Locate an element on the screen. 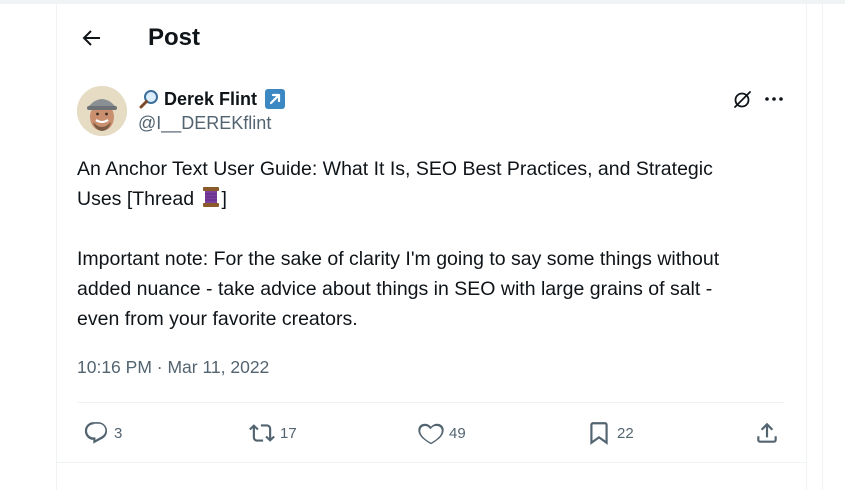 The height and width of the screenshot is (490, 845). like-button: 49 is located at coordinates (442, 433).